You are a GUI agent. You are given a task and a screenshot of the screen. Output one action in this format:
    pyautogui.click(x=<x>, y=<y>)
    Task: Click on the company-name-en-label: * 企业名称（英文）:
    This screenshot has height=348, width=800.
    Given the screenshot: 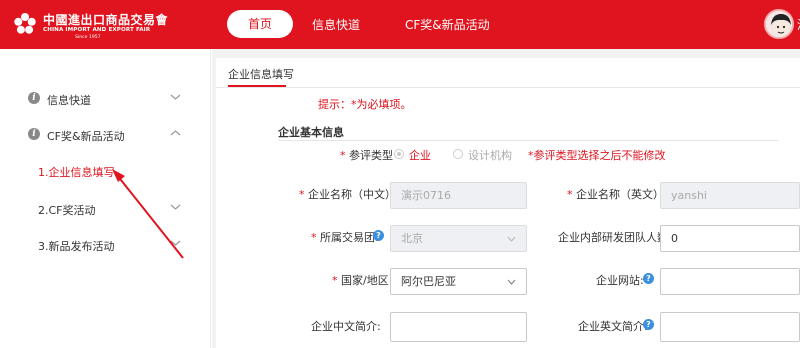 What is the action you would take?
    pyautogui.click(x=617, y=194)
    